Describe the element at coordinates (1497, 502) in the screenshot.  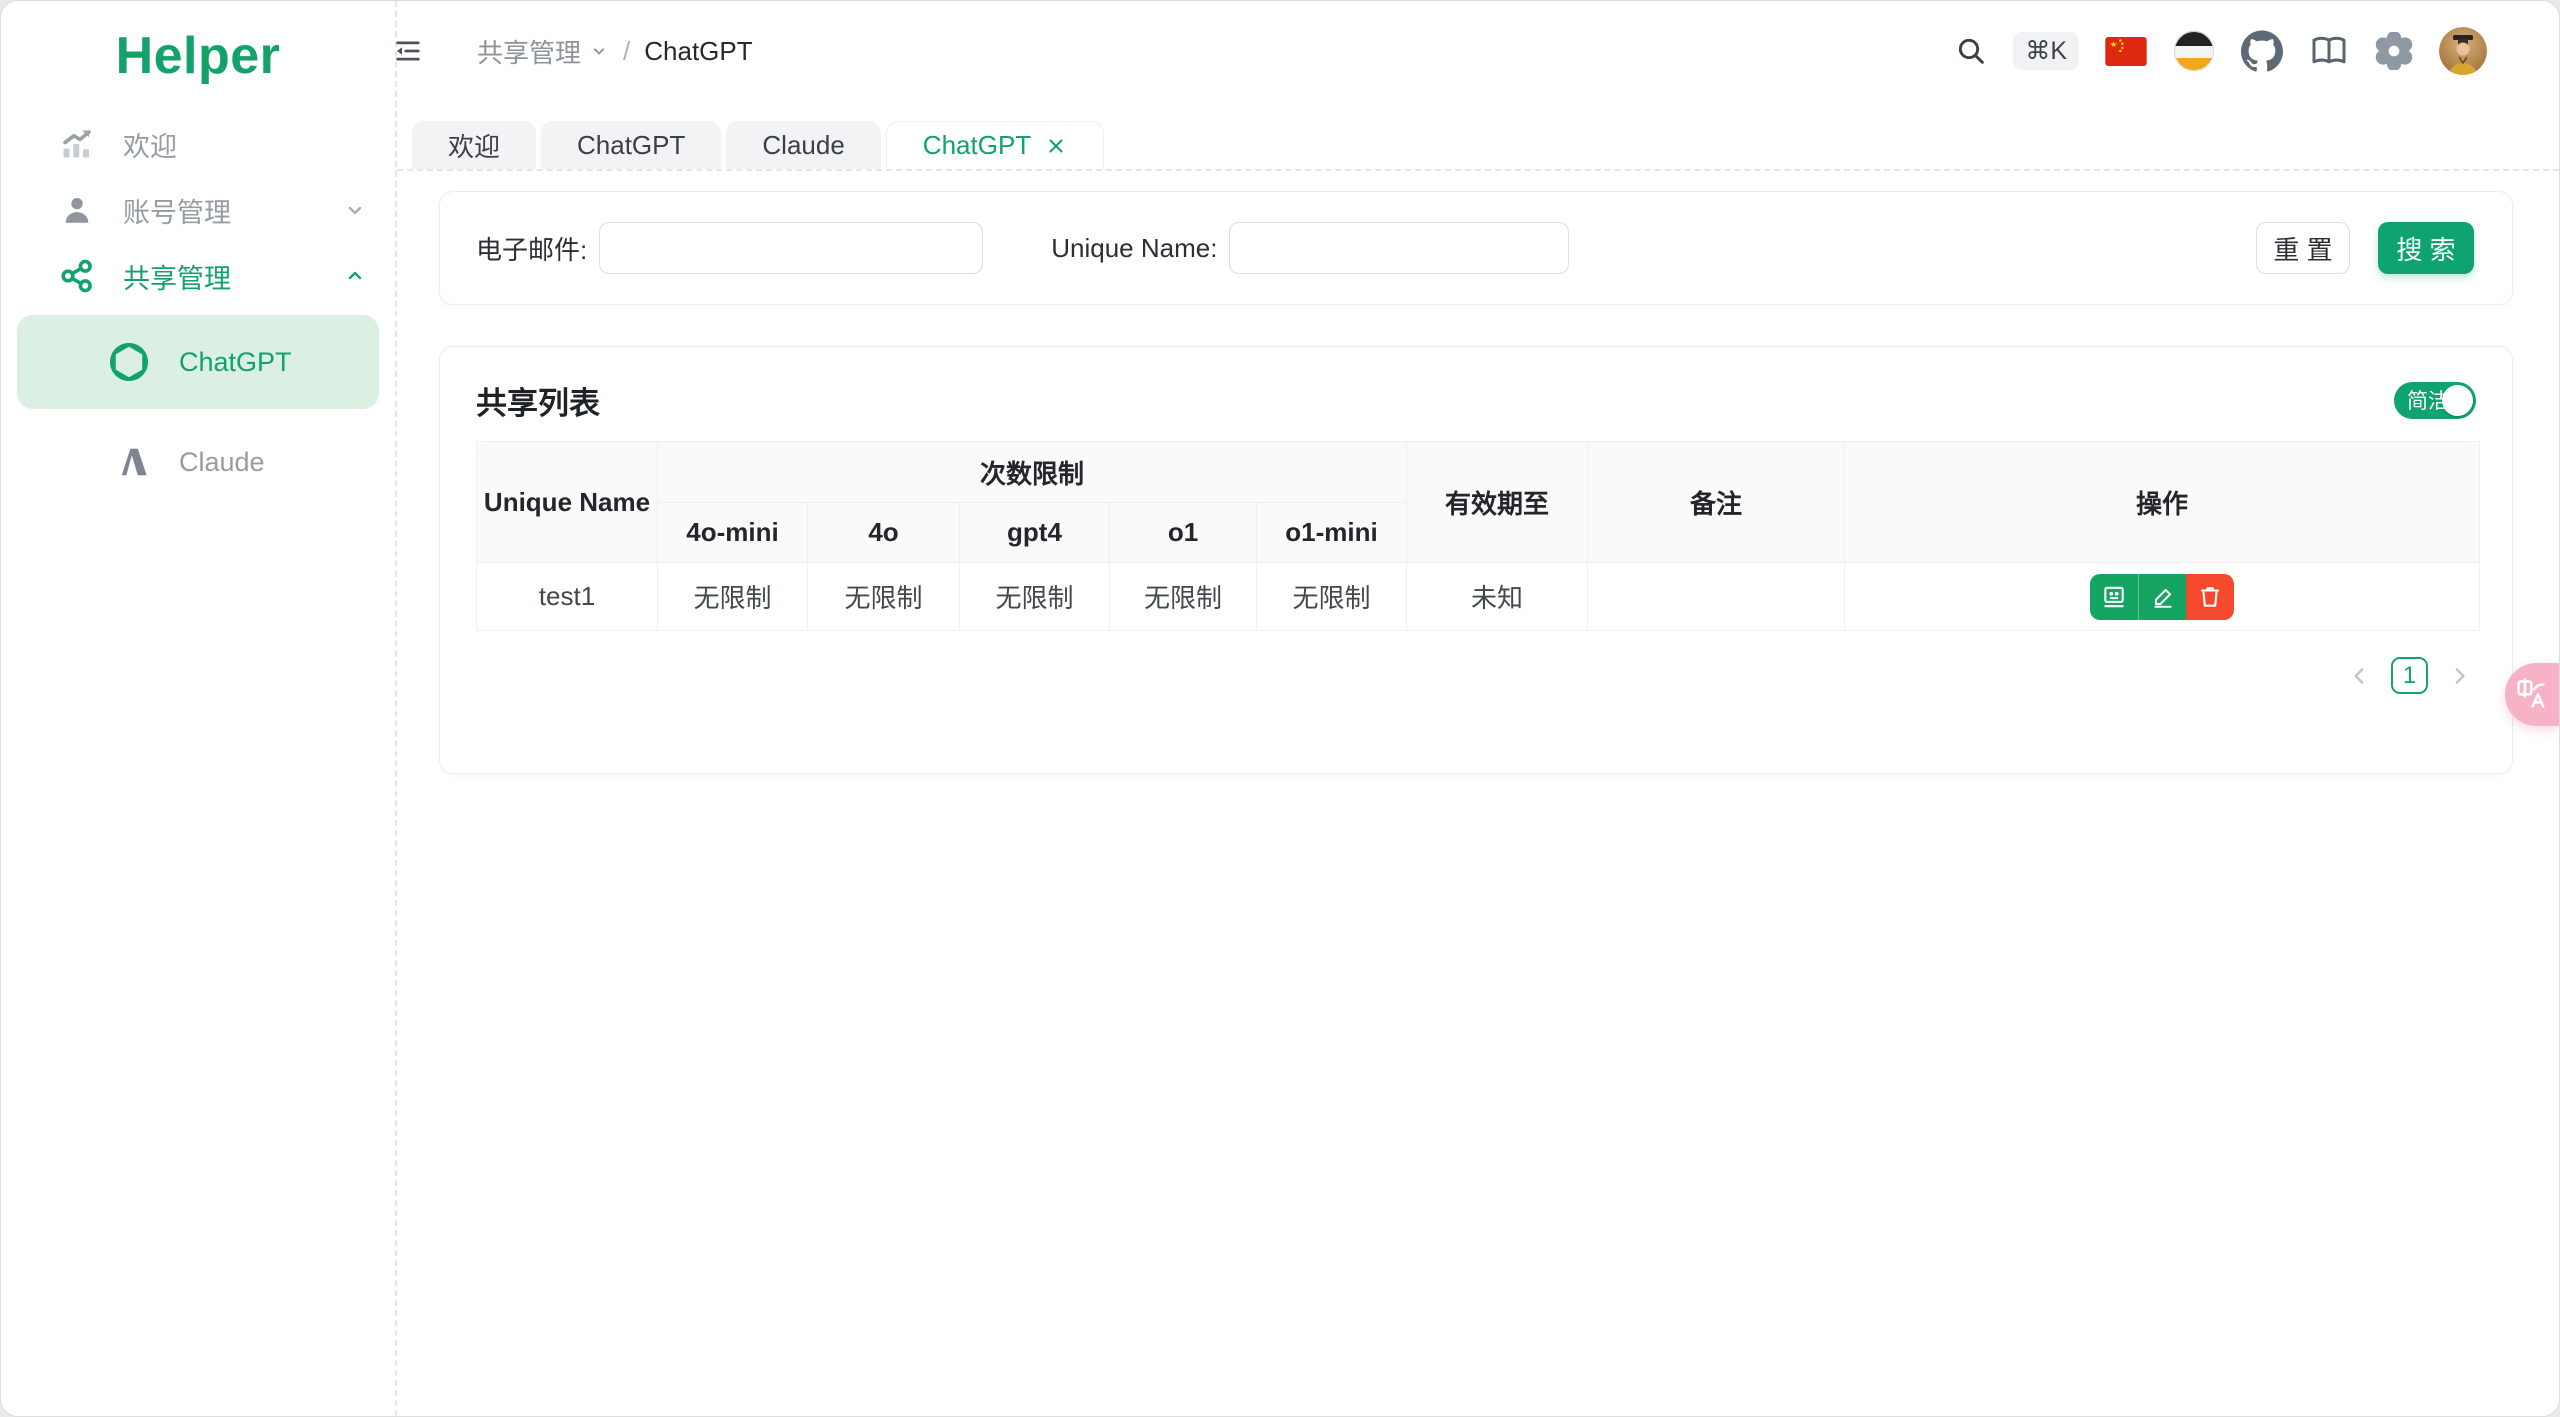
I see `col-expiry: 有效期至` at that location.